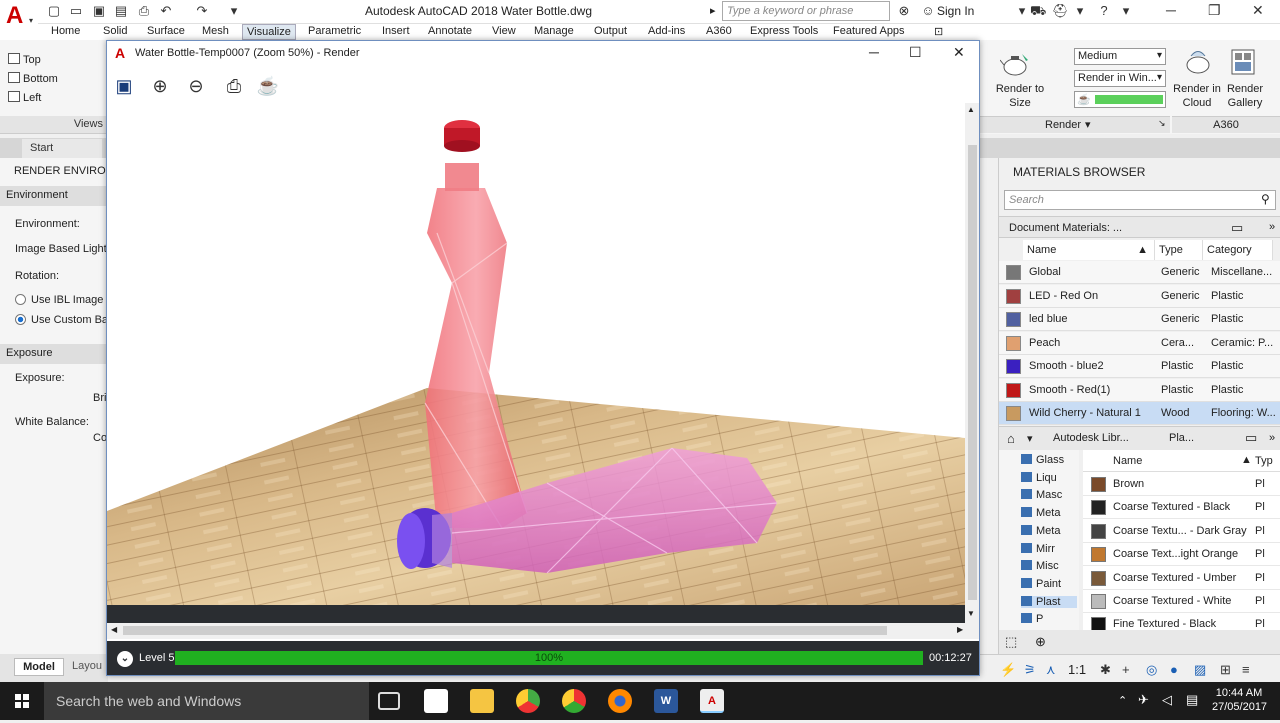  Describe the element at coordinates (1214, 10) in the screenshot. I see `restore-icon: ❐` at that location.